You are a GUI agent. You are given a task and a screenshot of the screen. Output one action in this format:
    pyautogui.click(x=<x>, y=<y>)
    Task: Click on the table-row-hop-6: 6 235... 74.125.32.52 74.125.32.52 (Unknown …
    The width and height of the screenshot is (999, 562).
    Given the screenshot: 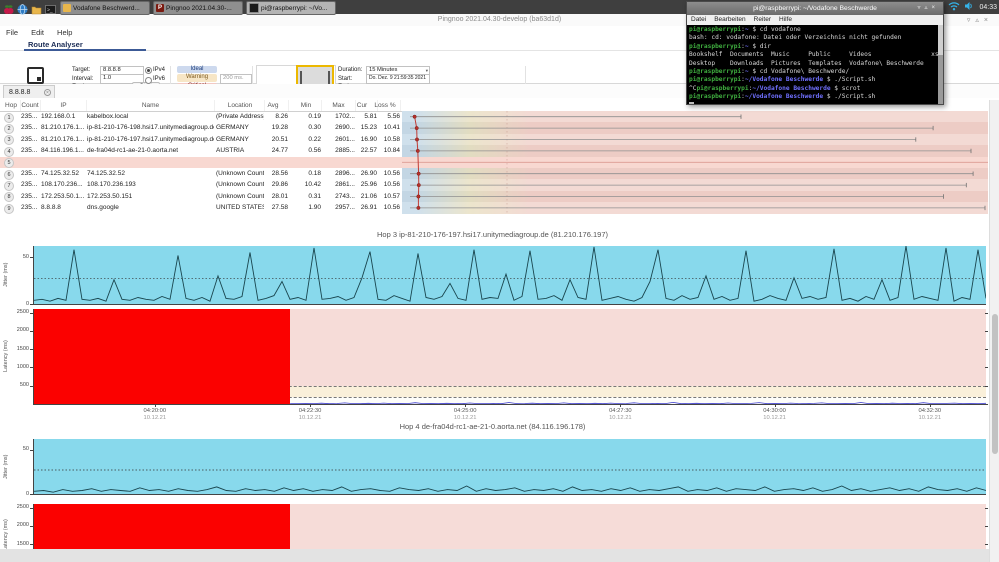 What is the action you would take?
    pyautogui.click(x=494, y=174)
    